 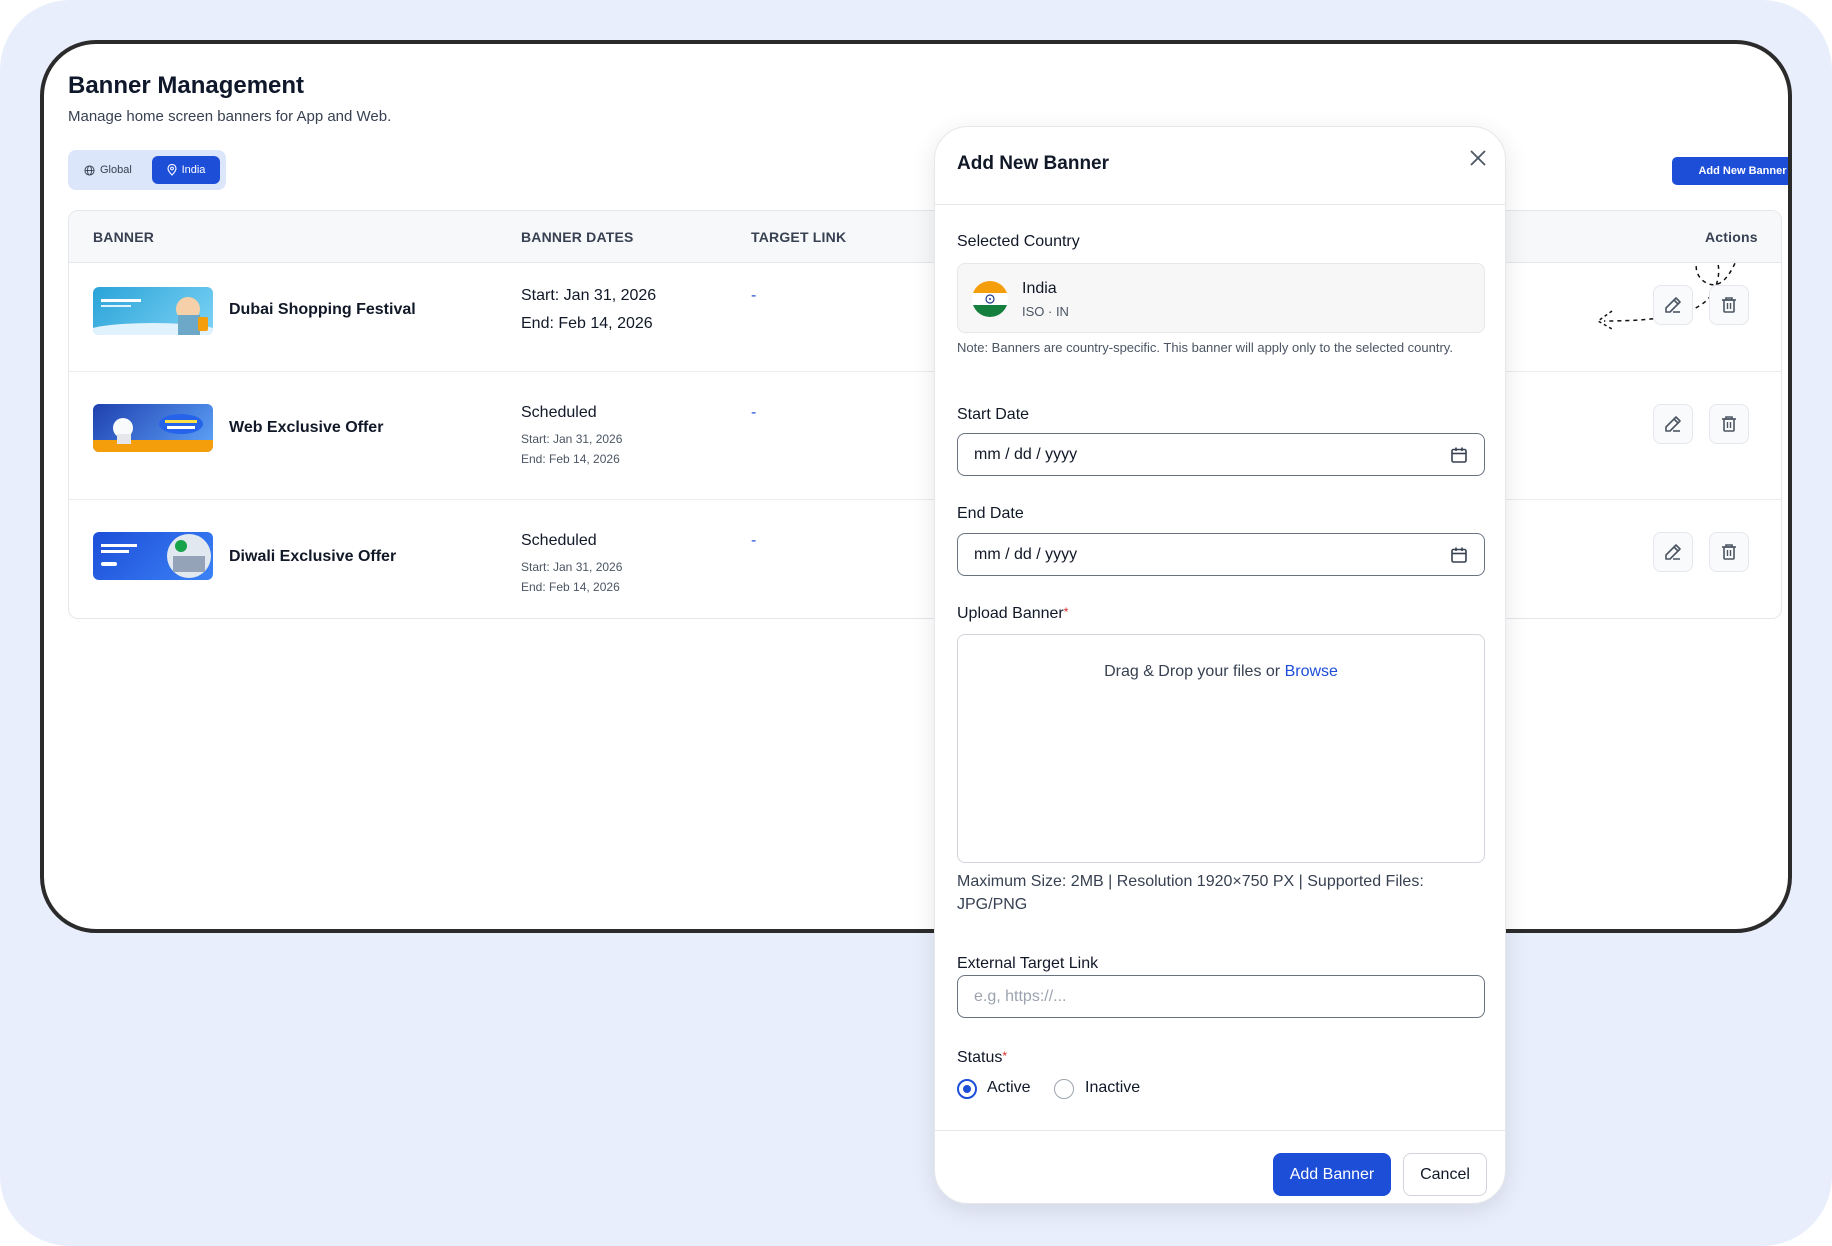 I want to click on upload-banner-label-text: Upload Banner, so click(x=1010, y=613).